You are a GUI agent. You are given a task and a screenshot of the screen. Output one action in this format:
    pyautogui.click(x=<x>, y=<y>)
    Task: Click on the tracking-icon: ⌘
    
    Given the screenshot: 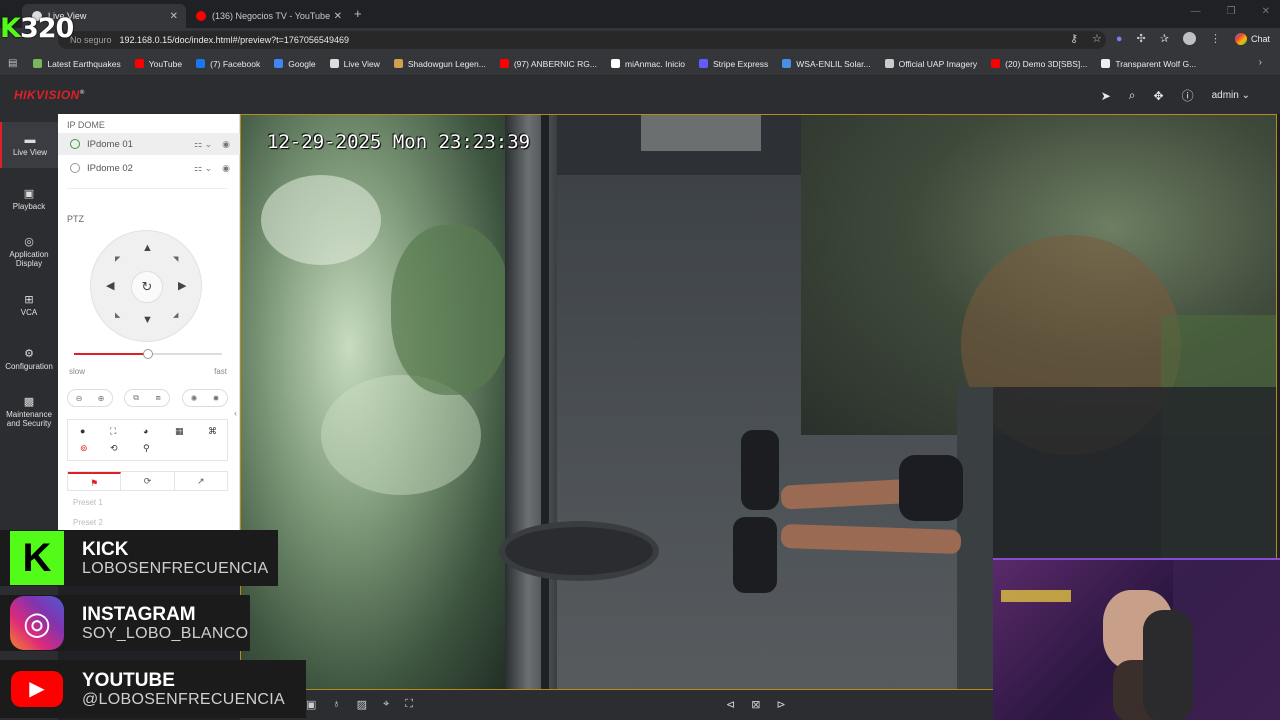 What is the action you would take?
    pyautogui.click(x=212, y=431)
    